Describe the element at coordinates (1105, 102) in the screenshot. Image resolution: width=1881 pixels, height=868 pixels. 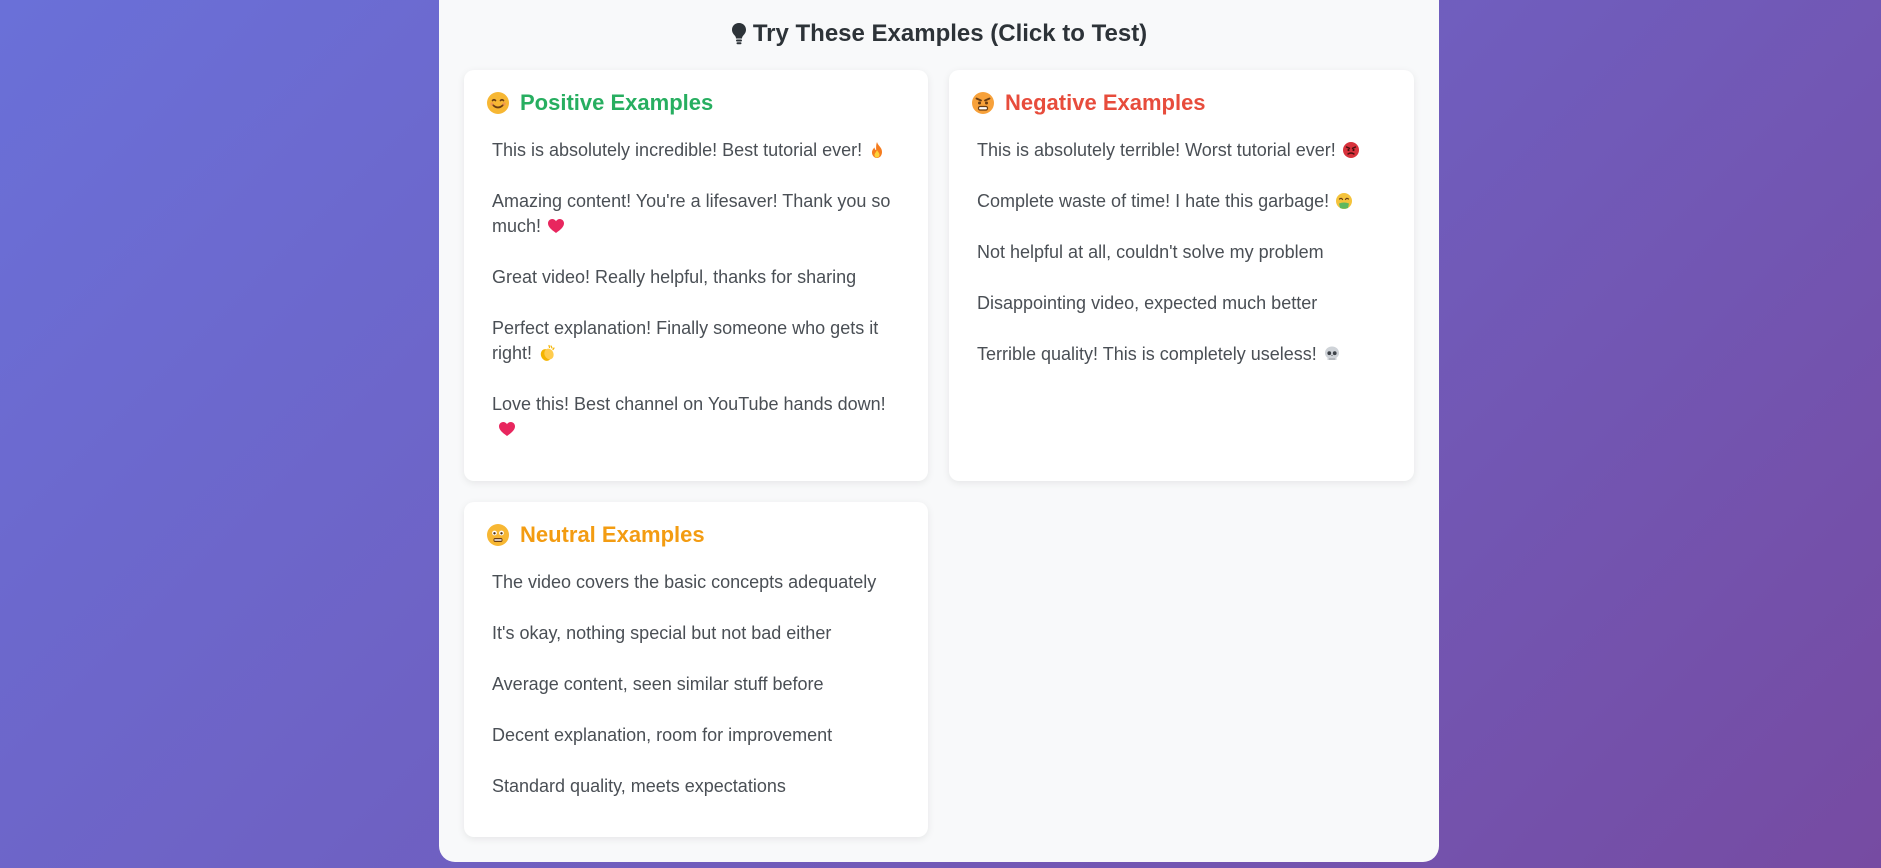
I see `negative-examples-title: Negative Examples` at that location.